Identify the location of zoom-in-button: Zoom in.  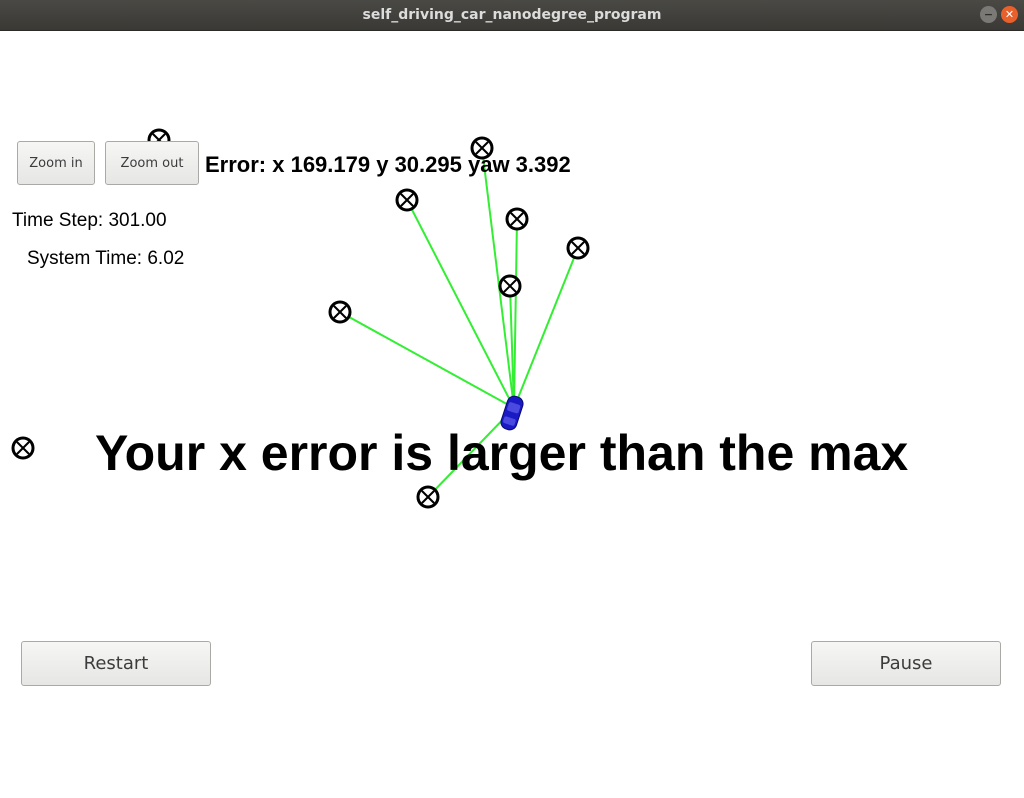
(56, 163).